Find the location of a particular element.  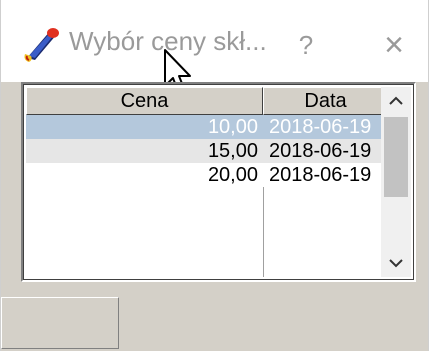

bottom-panel-button is located at coordinates (60, 323).